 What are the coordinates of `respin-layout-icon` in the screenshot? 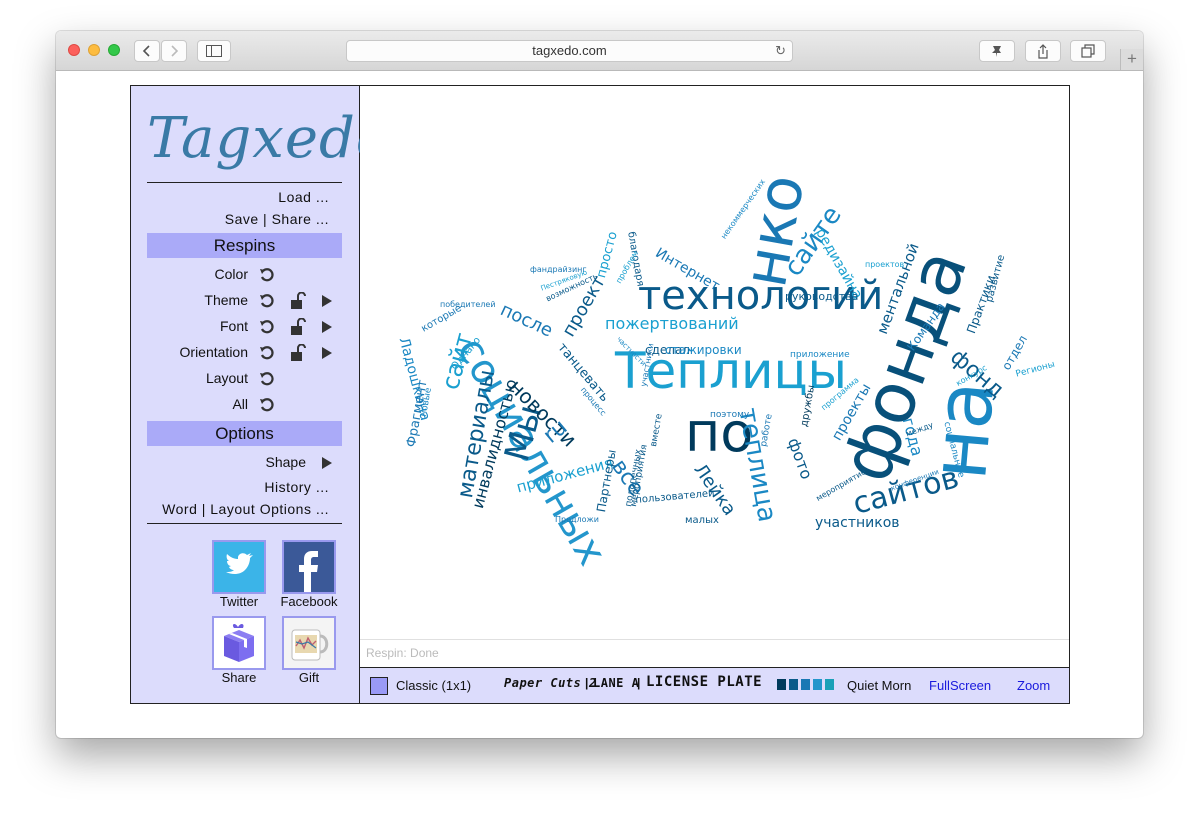 It's located at (267, 379).